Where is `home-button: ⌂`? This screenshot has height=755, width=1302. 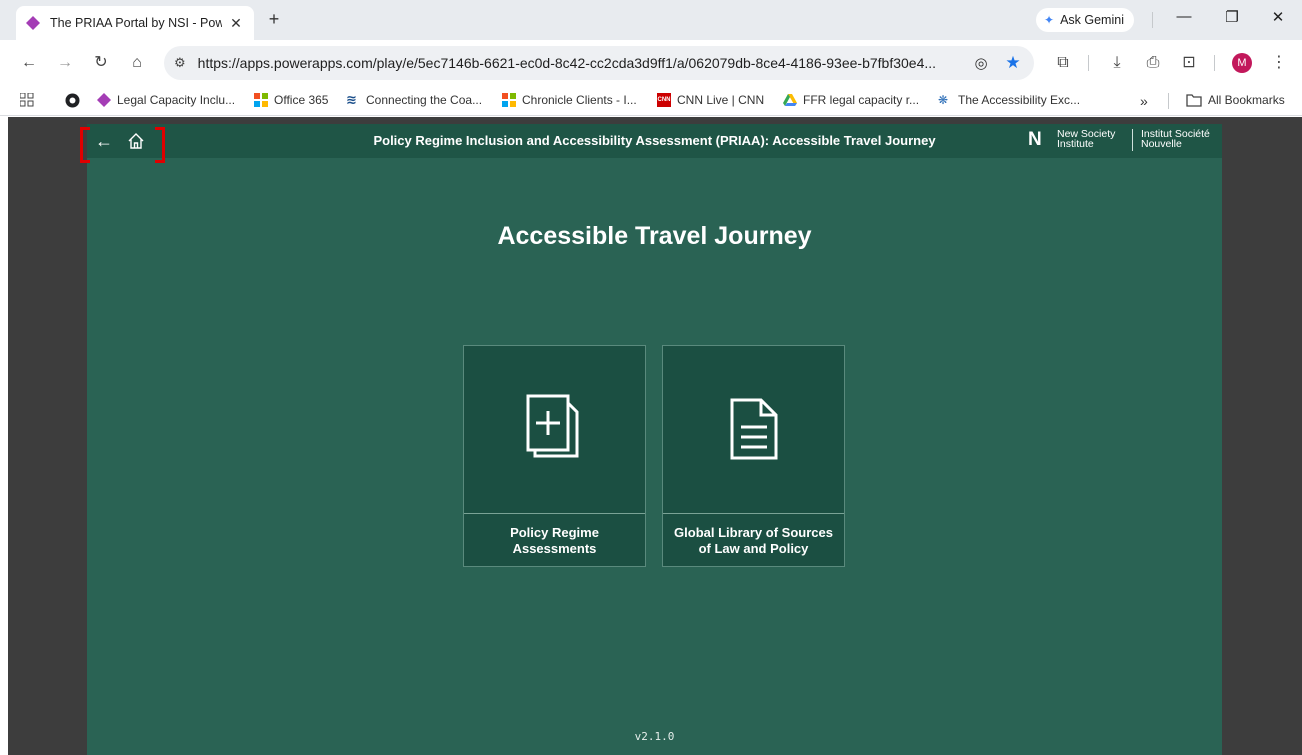 home-button: ⌂ is located at coordinates (137, 63).